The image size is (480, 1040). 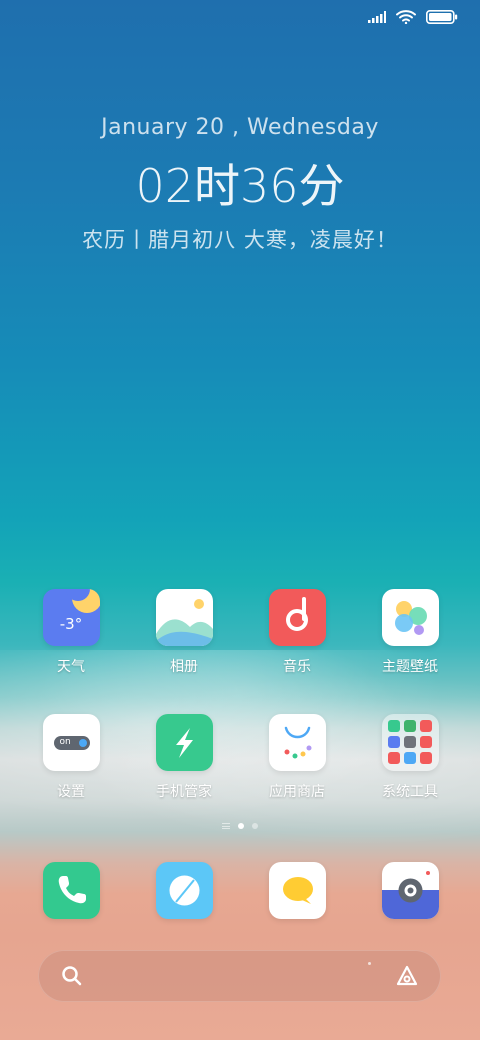 I want to click on search-icon, so click(x=72, y=976).